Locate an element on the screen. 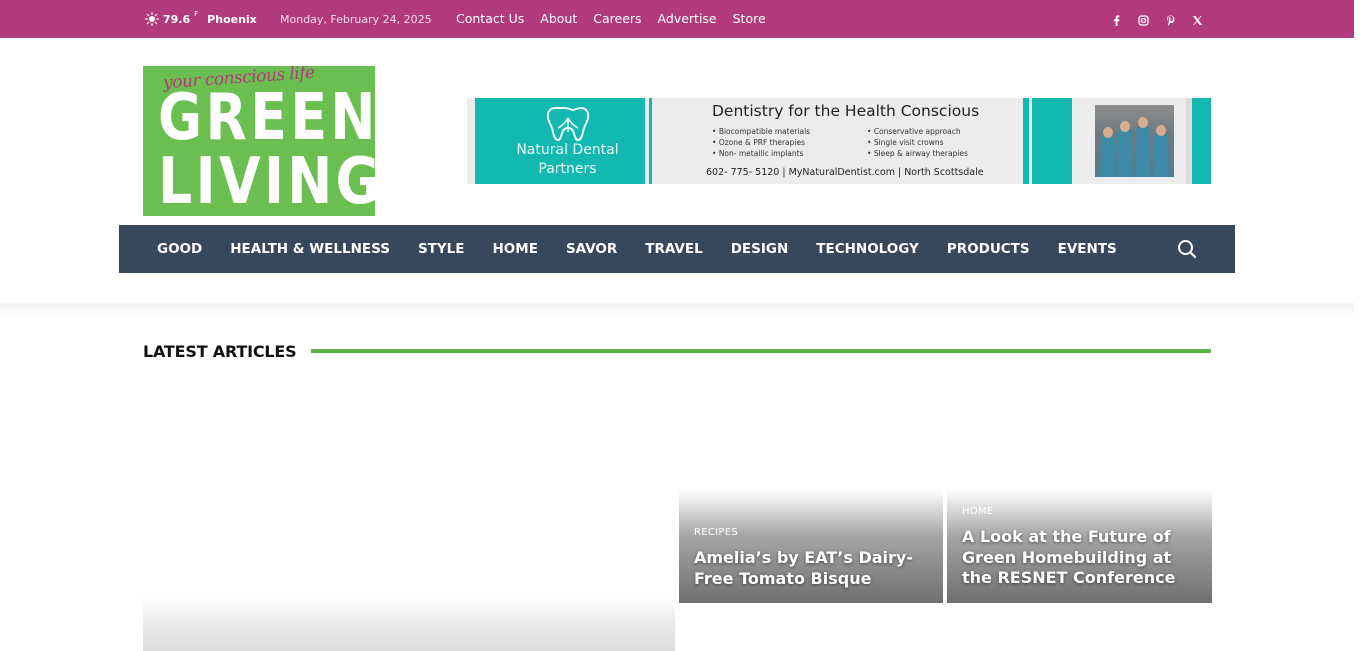 This screenshot has width=1366, height=651. ad-brand-name: Natural Dental Partners is located at coordinates (567, 160).